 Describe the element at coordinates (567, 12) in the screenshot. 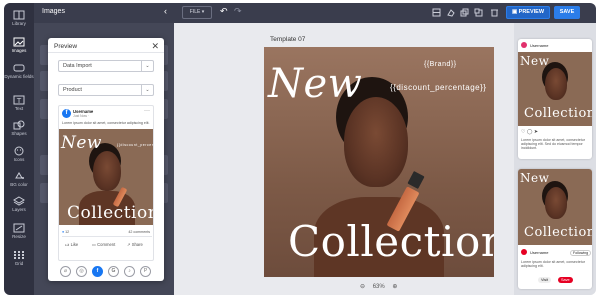

I see `save-button: SAVE` at that location.